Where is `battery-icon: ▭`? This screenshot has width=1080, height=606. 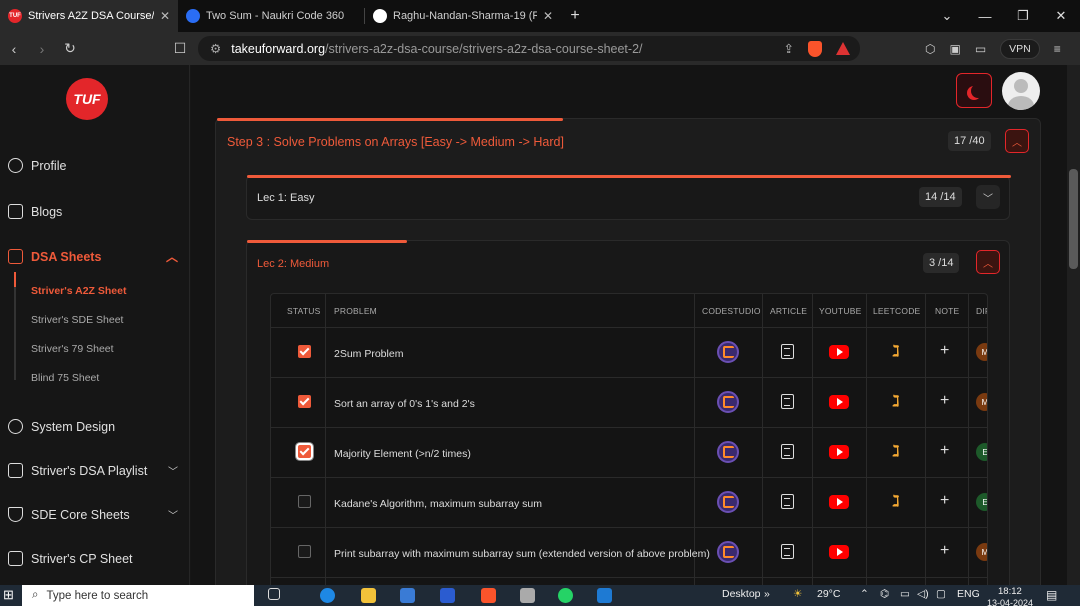 battery-icon: ▭ is located at coordinates (905, 594).